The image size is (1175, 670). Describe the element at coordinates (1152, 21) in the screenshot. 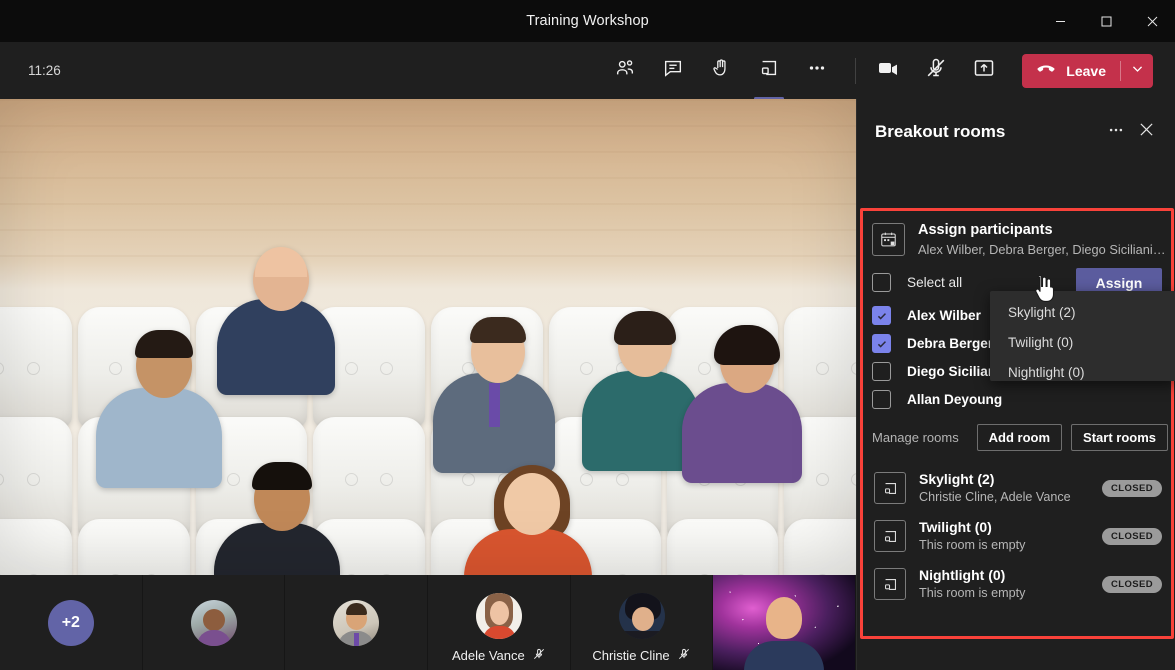

I see `close-button` at that location.